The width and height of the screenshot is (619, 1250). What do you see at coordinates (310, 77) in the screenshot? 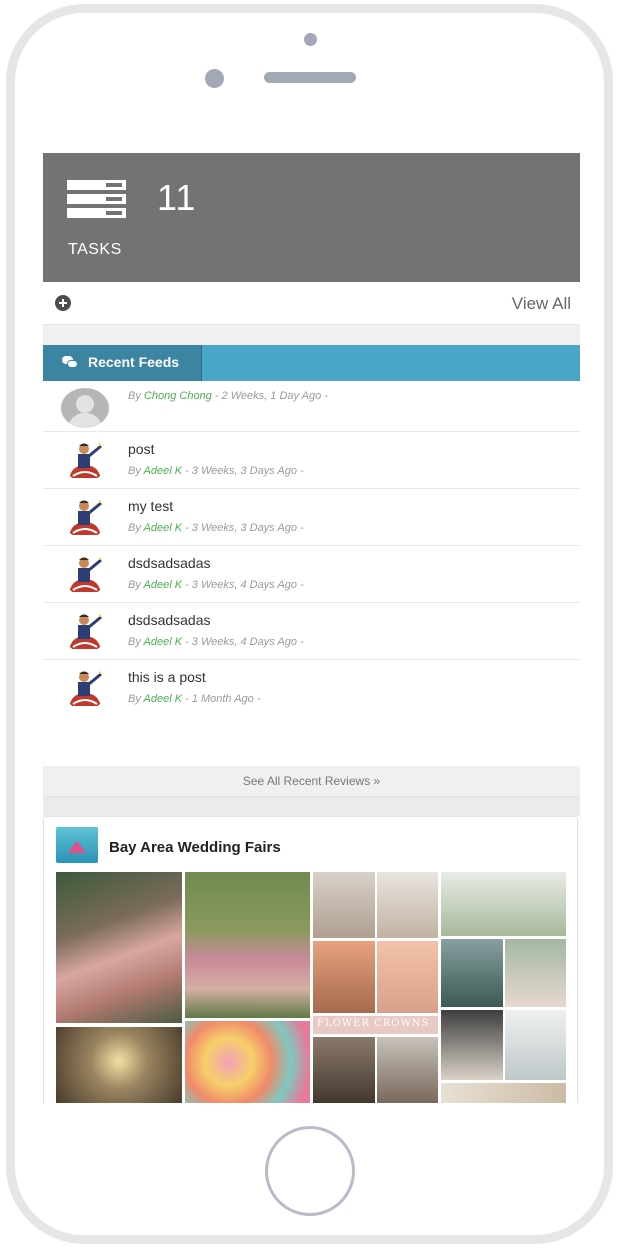
I see `phone-speaker` at bounding box center [310, 77].